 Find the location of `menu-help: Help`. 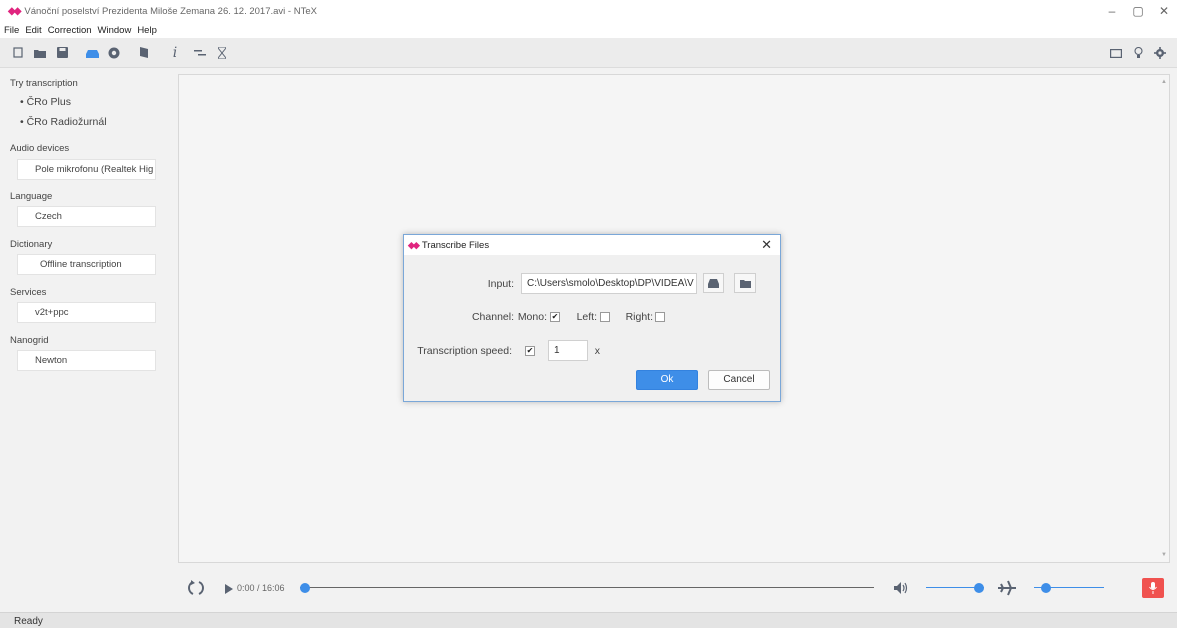

menu-help: Help is located at coordinates (147, 30).